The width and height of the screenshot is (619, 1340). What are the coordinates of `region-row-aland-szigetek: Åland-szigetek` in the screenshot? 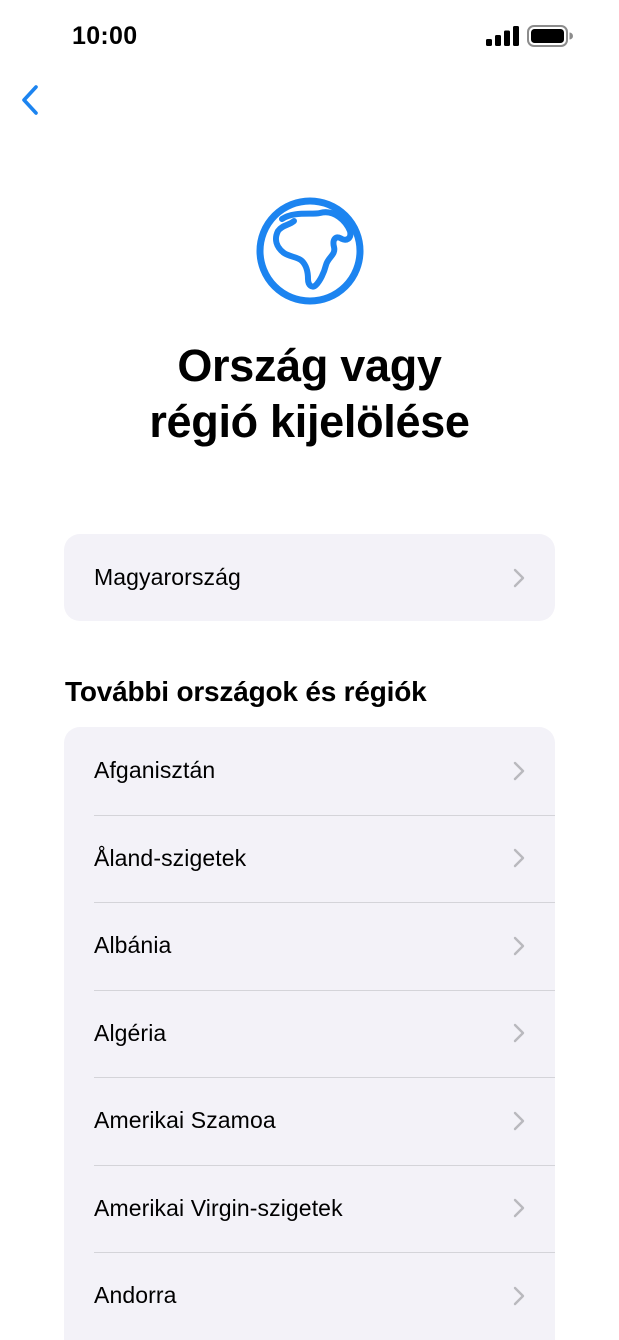 It's located at (309, 858).